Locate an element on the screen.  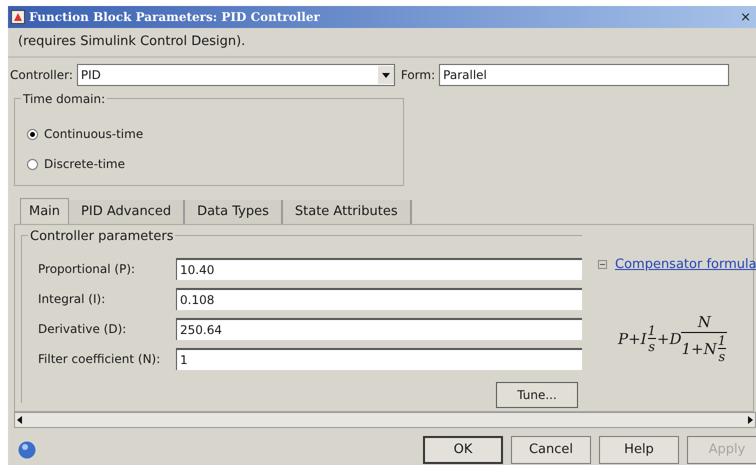
close-button: × is located at coordinates (745, 17).